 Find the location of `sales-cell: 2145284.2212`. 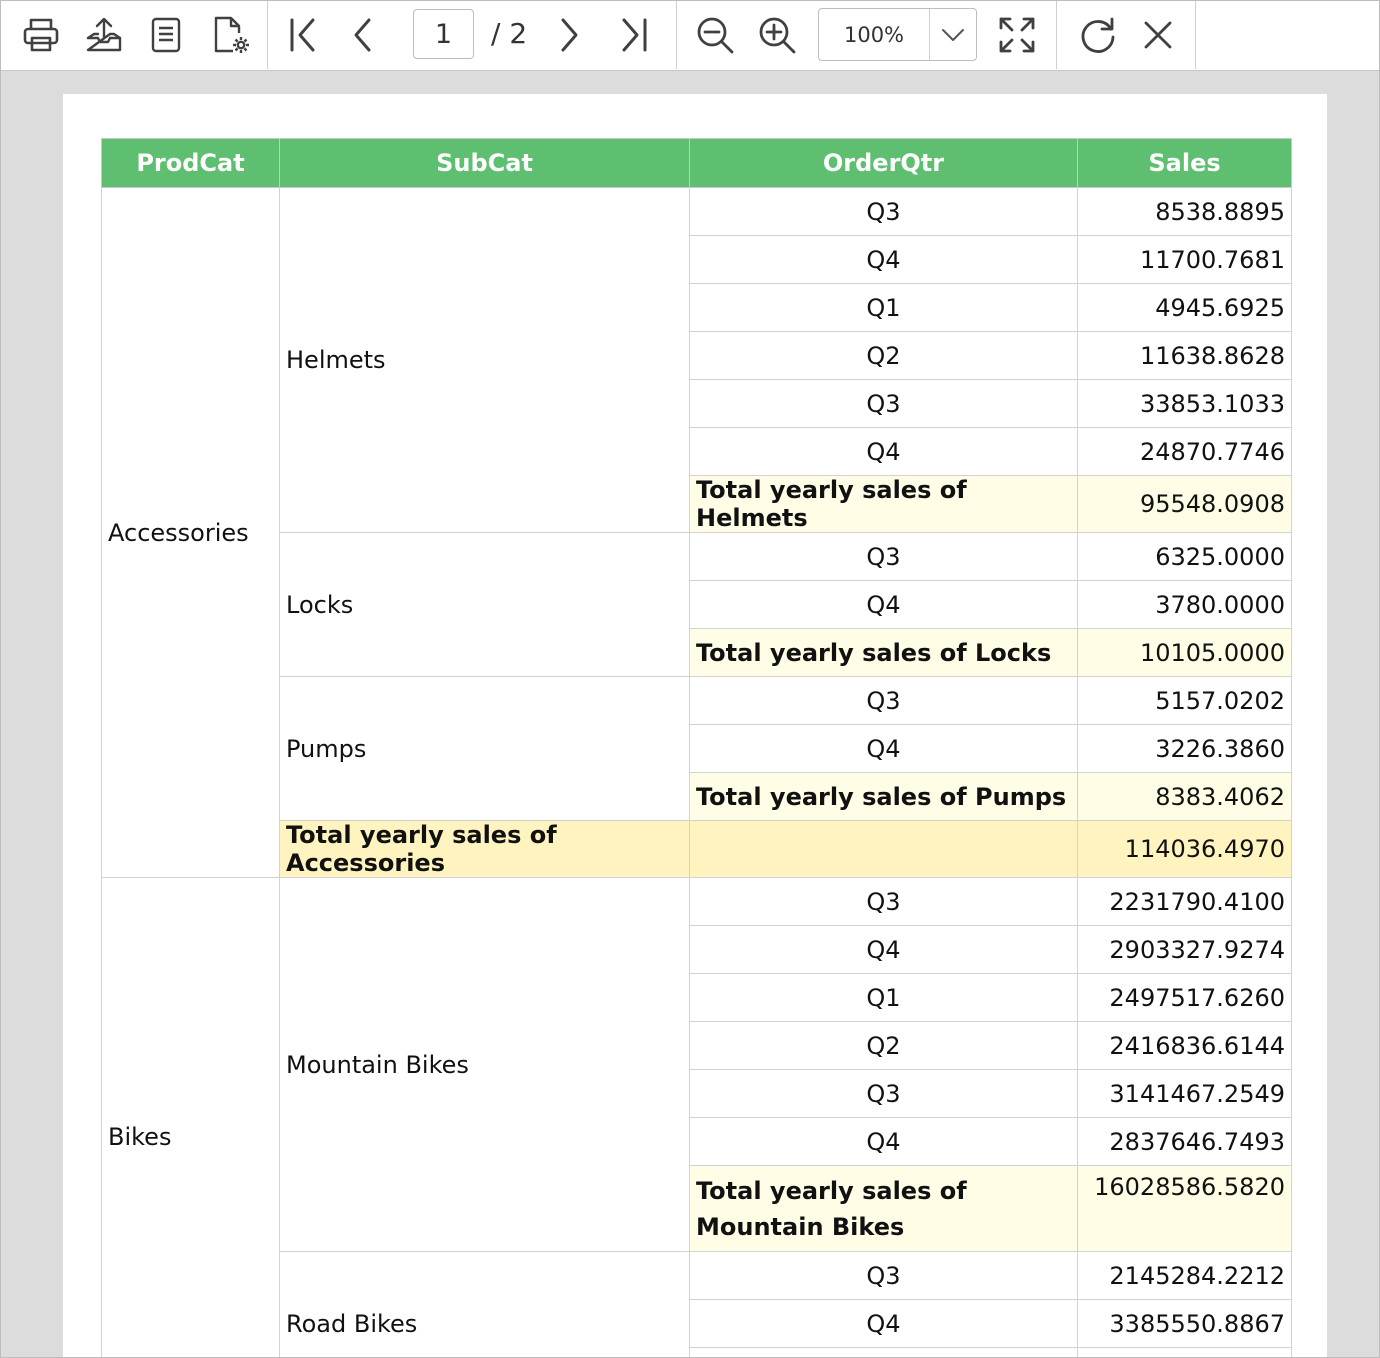

sales-cell: 2145284.2212 is located at coordinates (1184, 1275).